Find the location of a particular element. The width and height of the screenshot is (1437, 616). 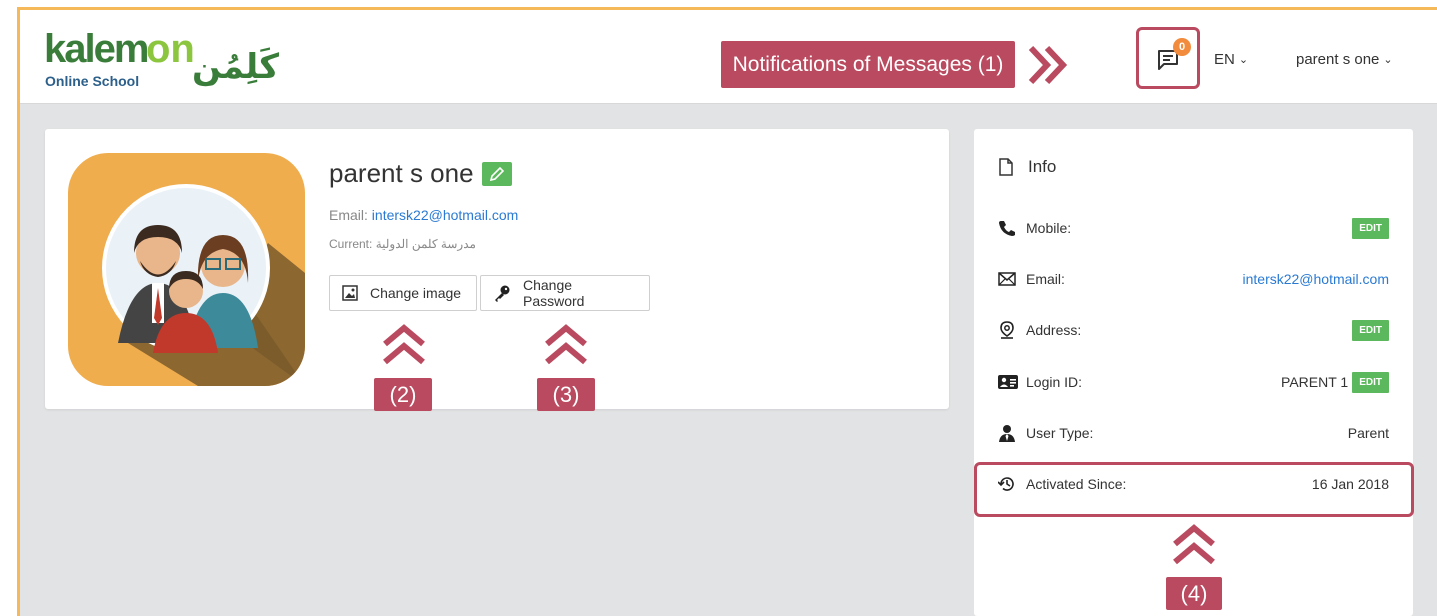

info-row-mobile: Mobile: EDIT is located at coordinates (1193, 228).